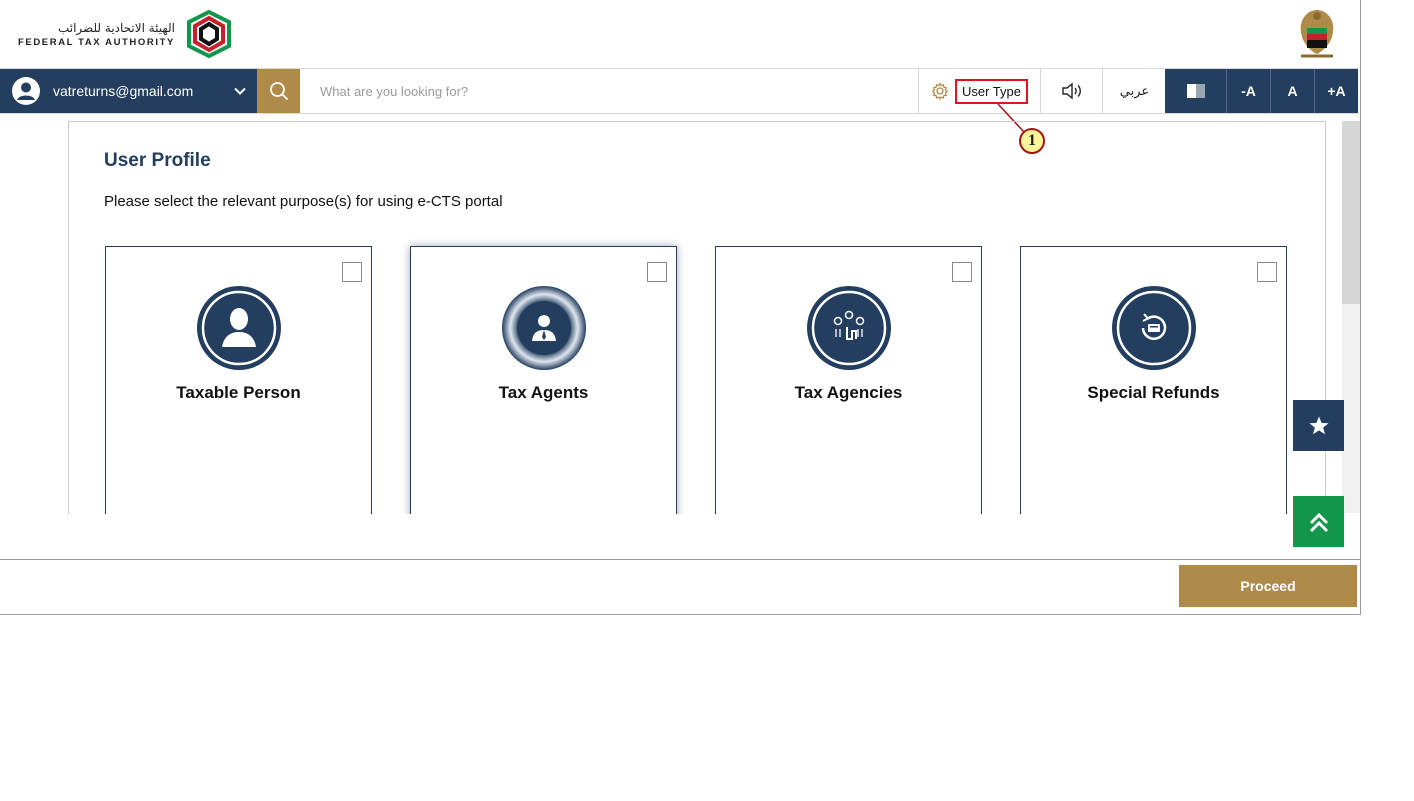  Describe the element at coordinates (962, 272) in the screenshot. I see `tax-agencies-checkbox` at that location.